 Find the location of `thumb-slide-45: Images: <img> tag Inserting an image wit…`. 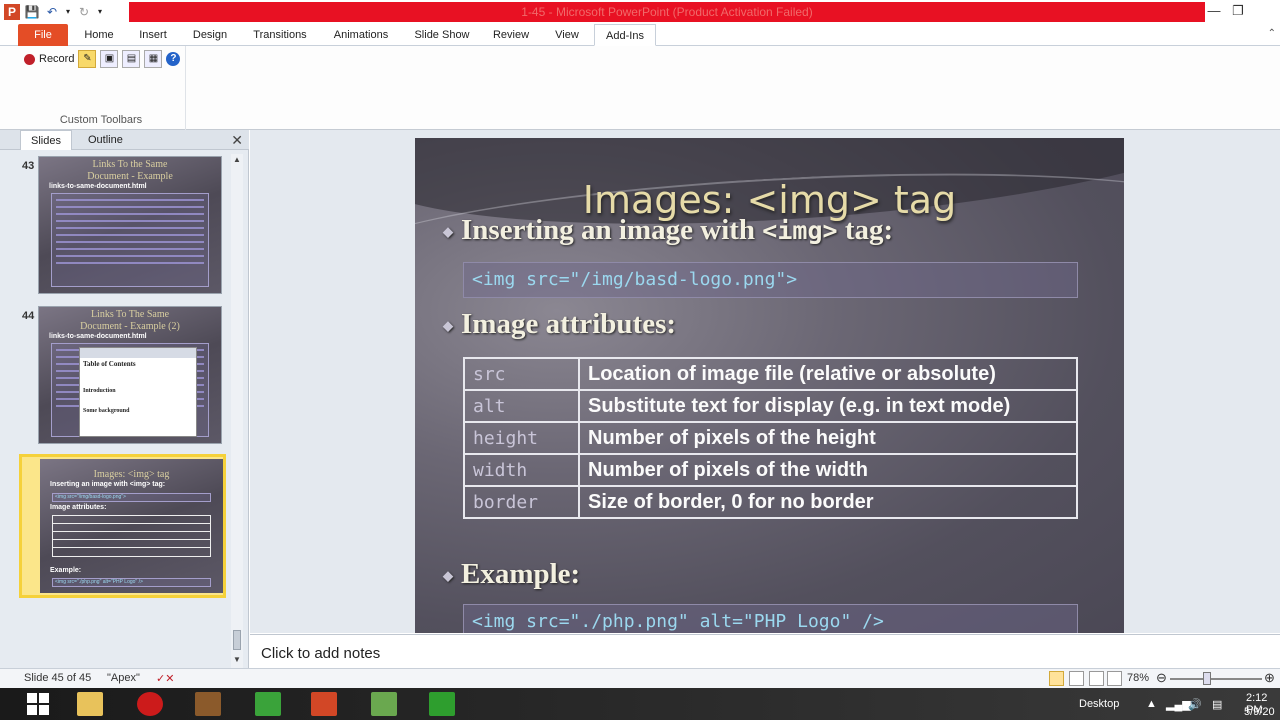

thumb-slide-45: Images: <img> tag Inserting an image wit… is located at coordinates (131, 526).